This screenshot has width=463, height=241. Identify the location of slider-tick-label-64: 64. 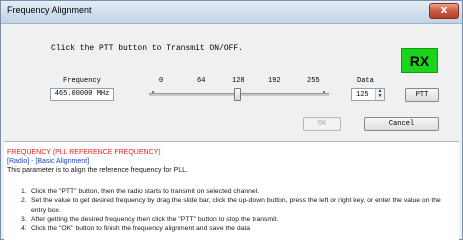
(201, 81).